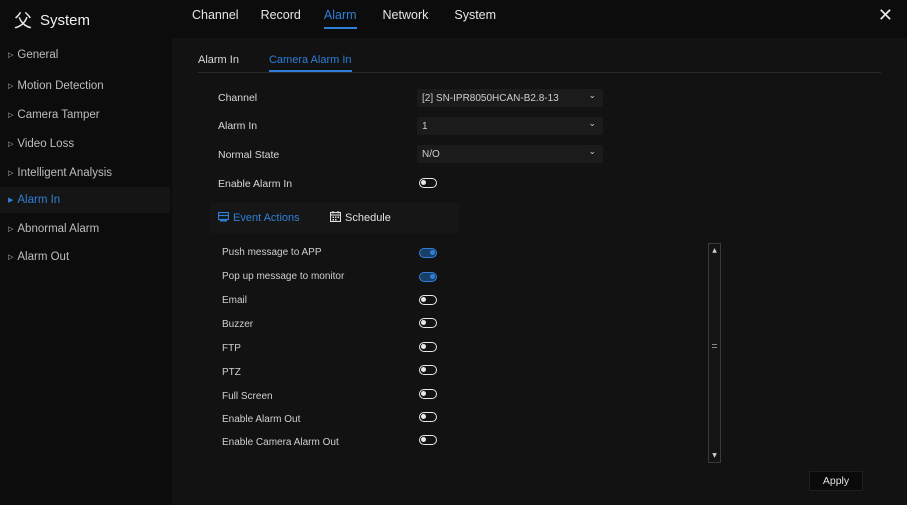  Describe the element at coordinates (223, 218) in the screenshot. I see `event-actions-icon` at that location.